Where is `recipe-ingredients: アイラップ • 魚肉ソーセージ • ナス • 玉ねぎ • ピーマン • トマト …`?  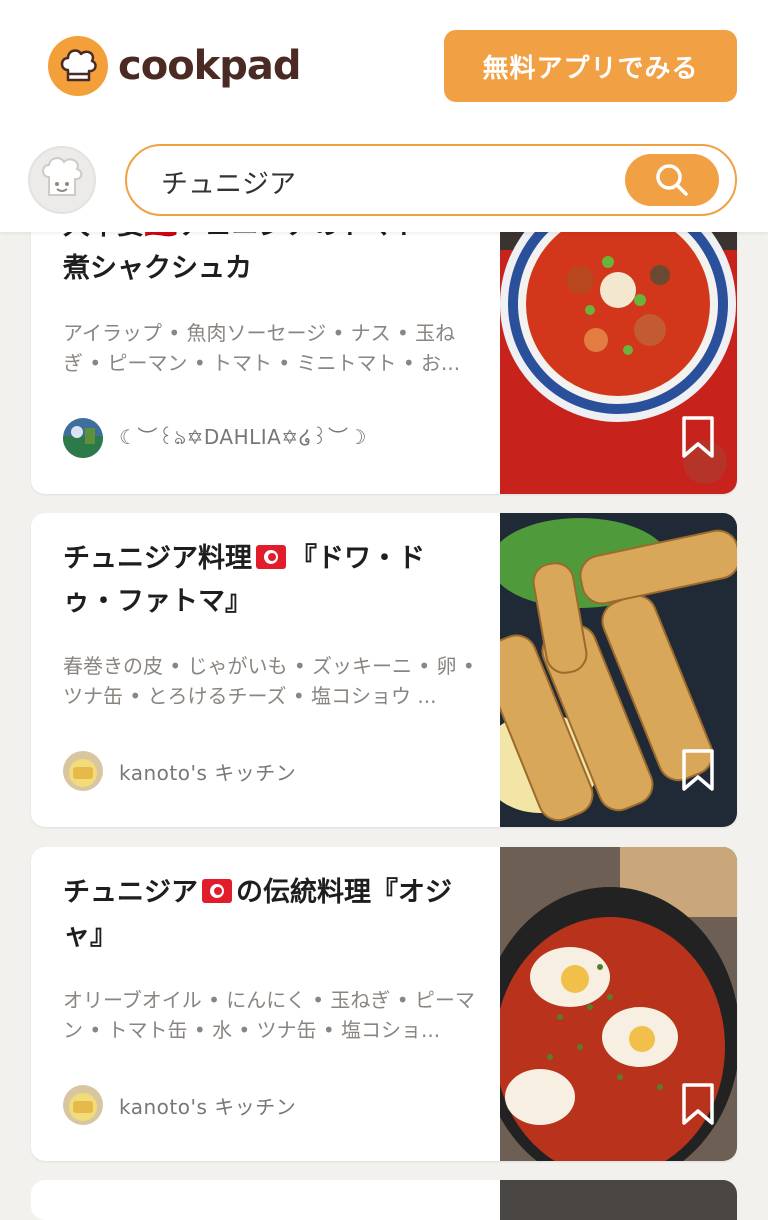 recipe-ingredients: アイラップ • 魚肉ソーセージ • ナス • 玉ねぎ • ピーマン • トマト … is located at coordinates (262, 348).